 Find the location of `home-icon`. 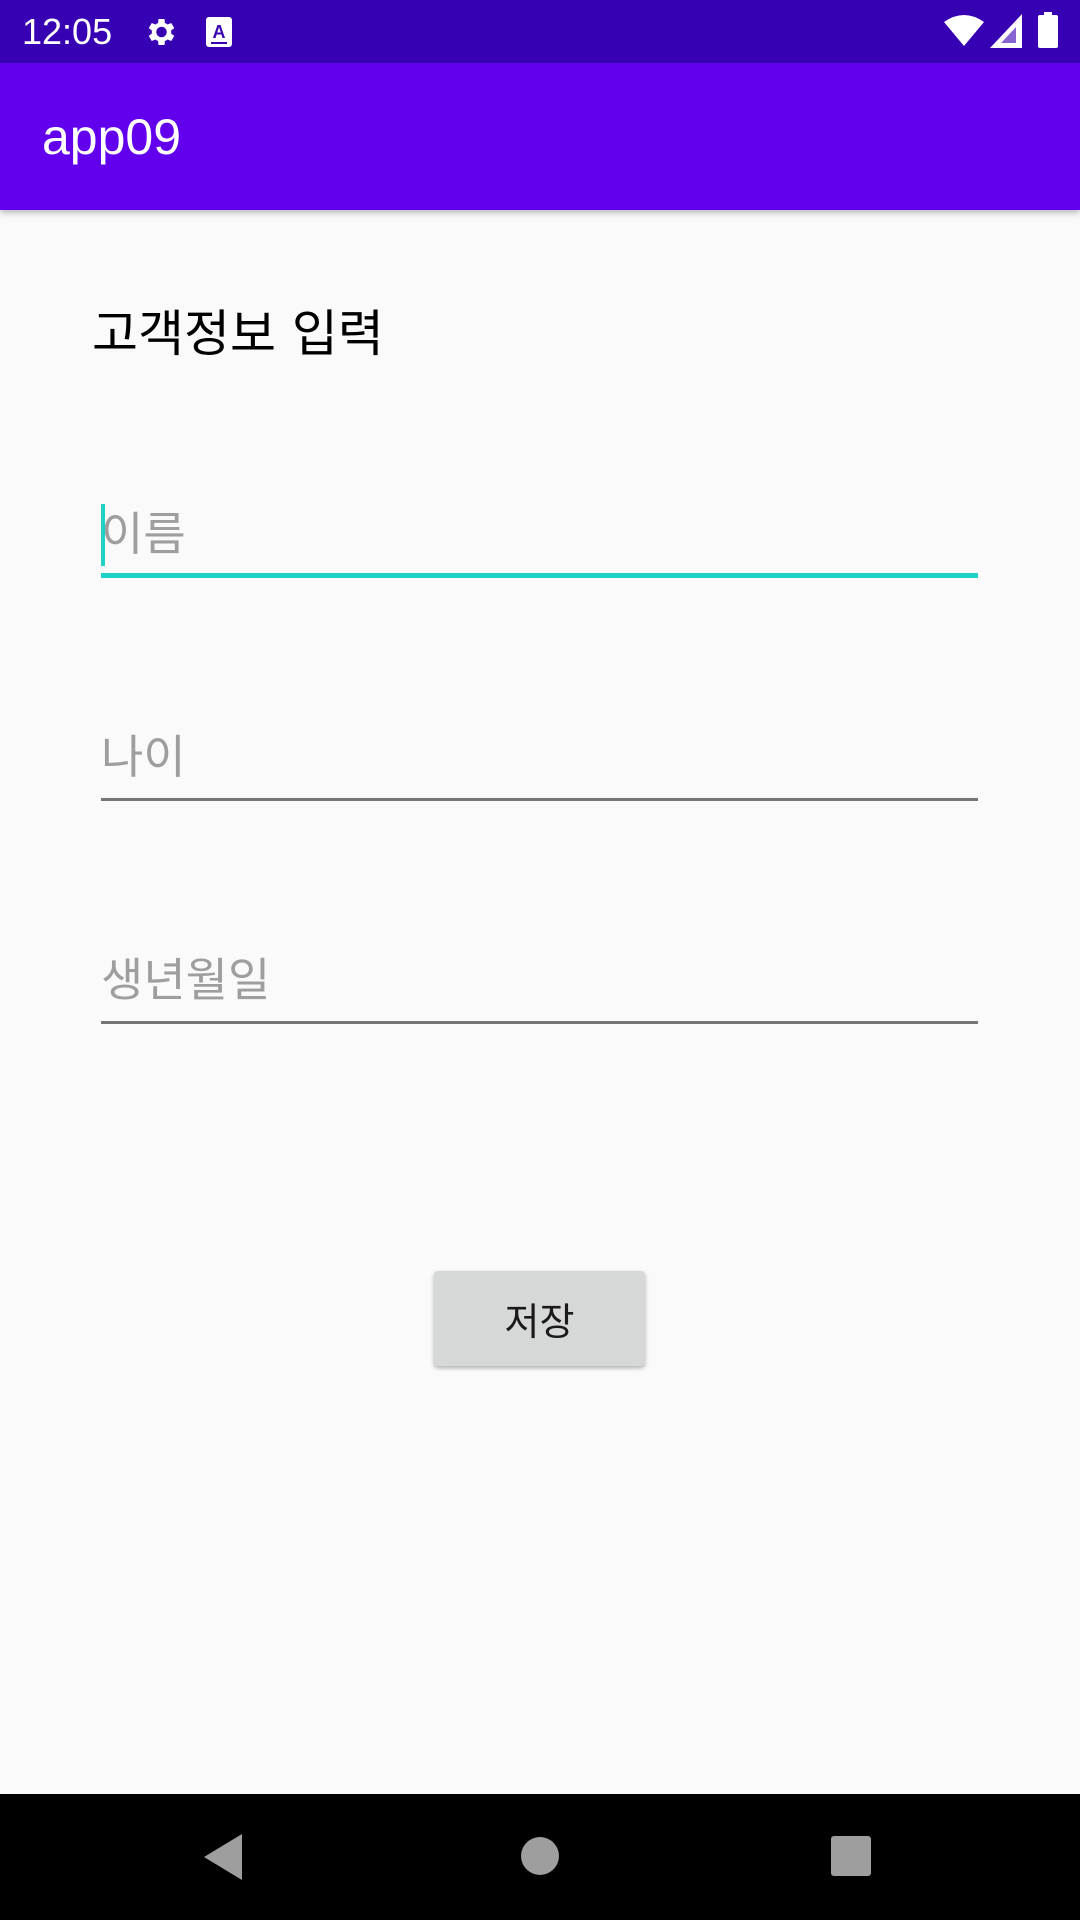

home-icon is located at coordinates (540, 1858).